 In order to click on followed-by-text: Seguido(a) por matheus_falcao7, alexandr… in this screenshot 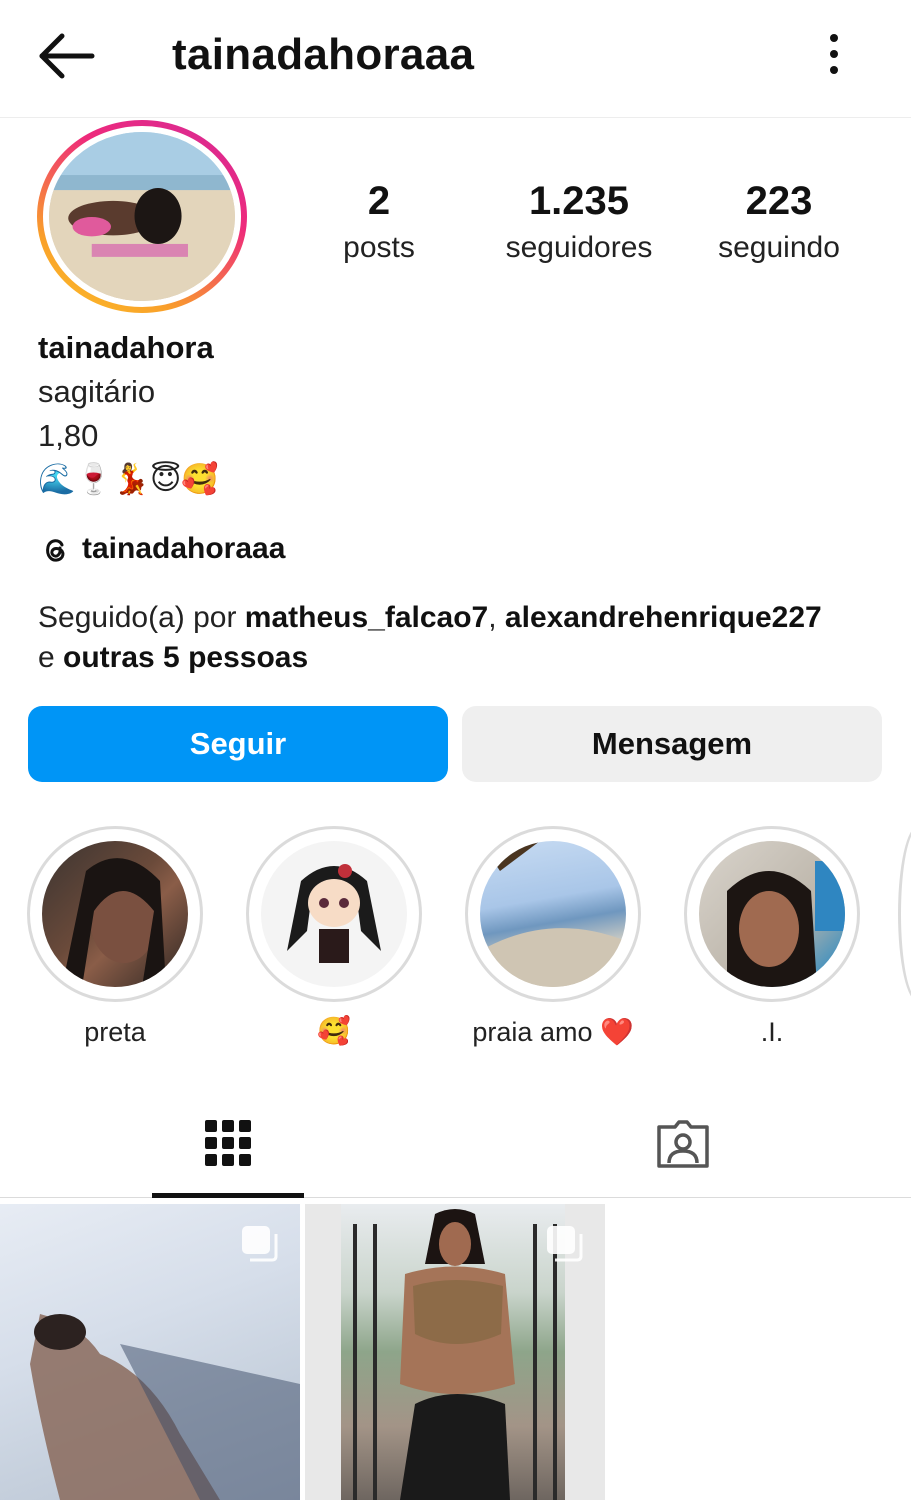, I will do `click(463, 638)`.